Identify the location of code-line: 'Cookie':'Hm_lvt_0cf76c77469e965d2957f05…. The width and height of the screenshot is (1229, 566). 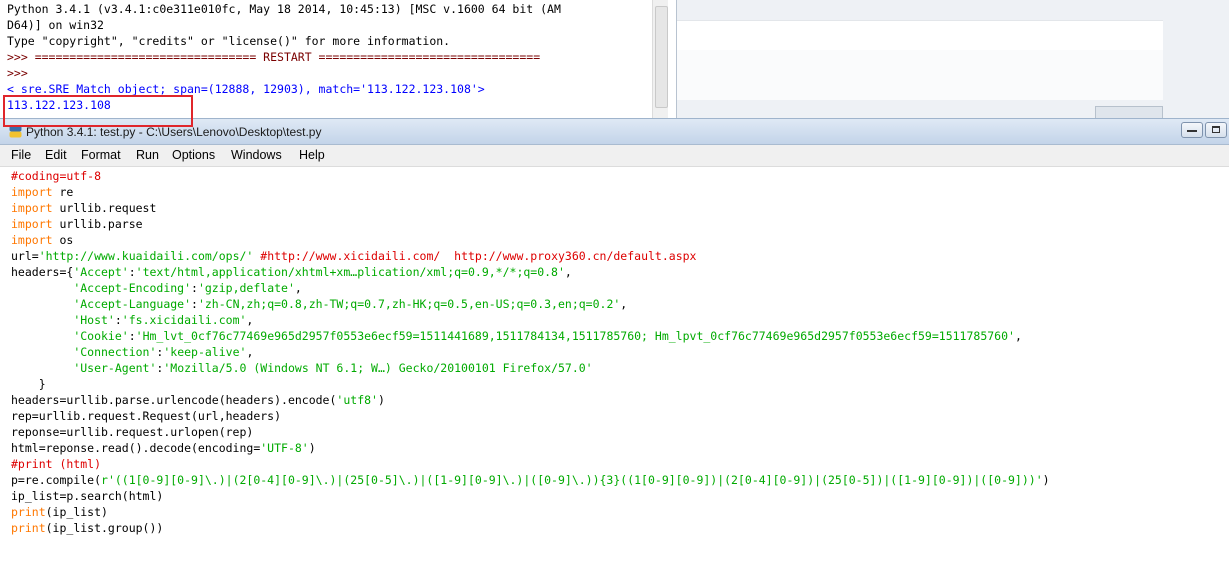
(547, 336).